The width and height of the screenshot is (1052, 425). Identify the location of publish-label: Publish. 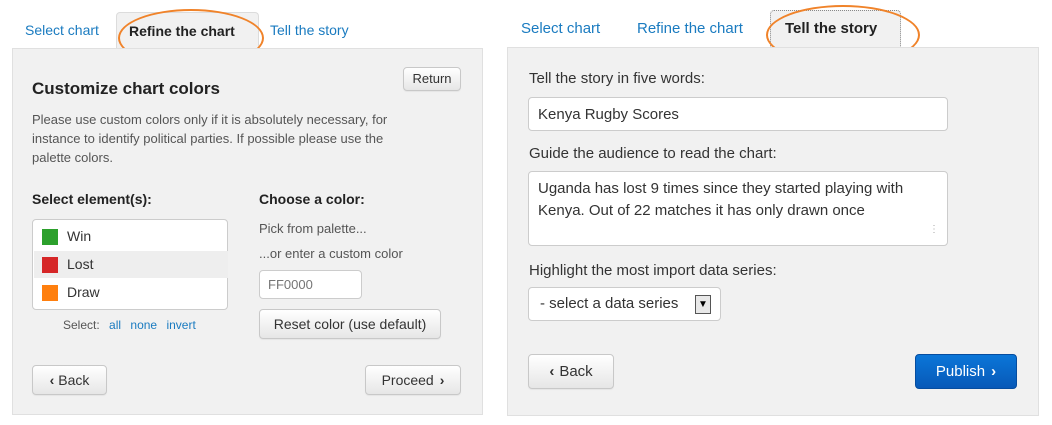
(960, 371).